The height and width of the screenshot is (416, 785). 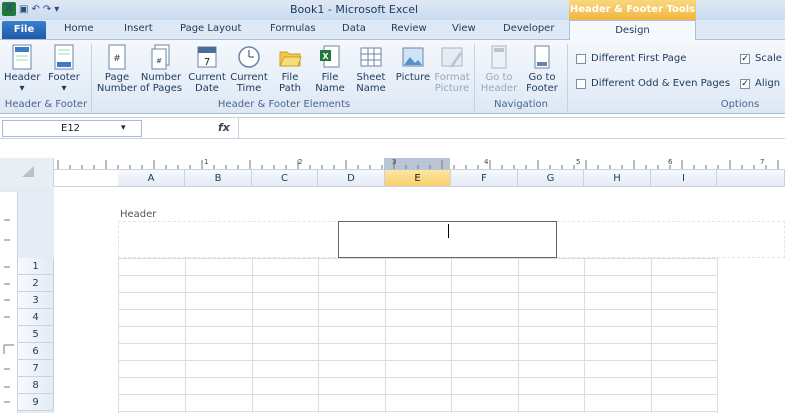 I want to click on tab-file: File, so click(x=24, y=30).